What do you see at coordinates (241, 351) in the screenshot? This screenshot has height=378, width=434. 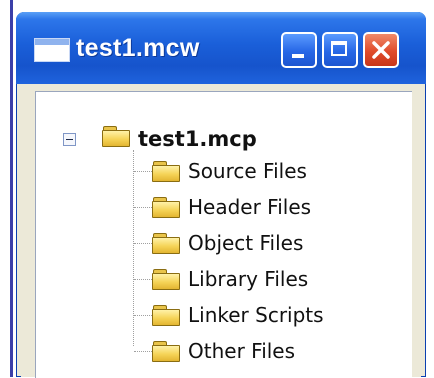 I see `tree-item-other-files: Other Files` at bounding box center [241, 351].